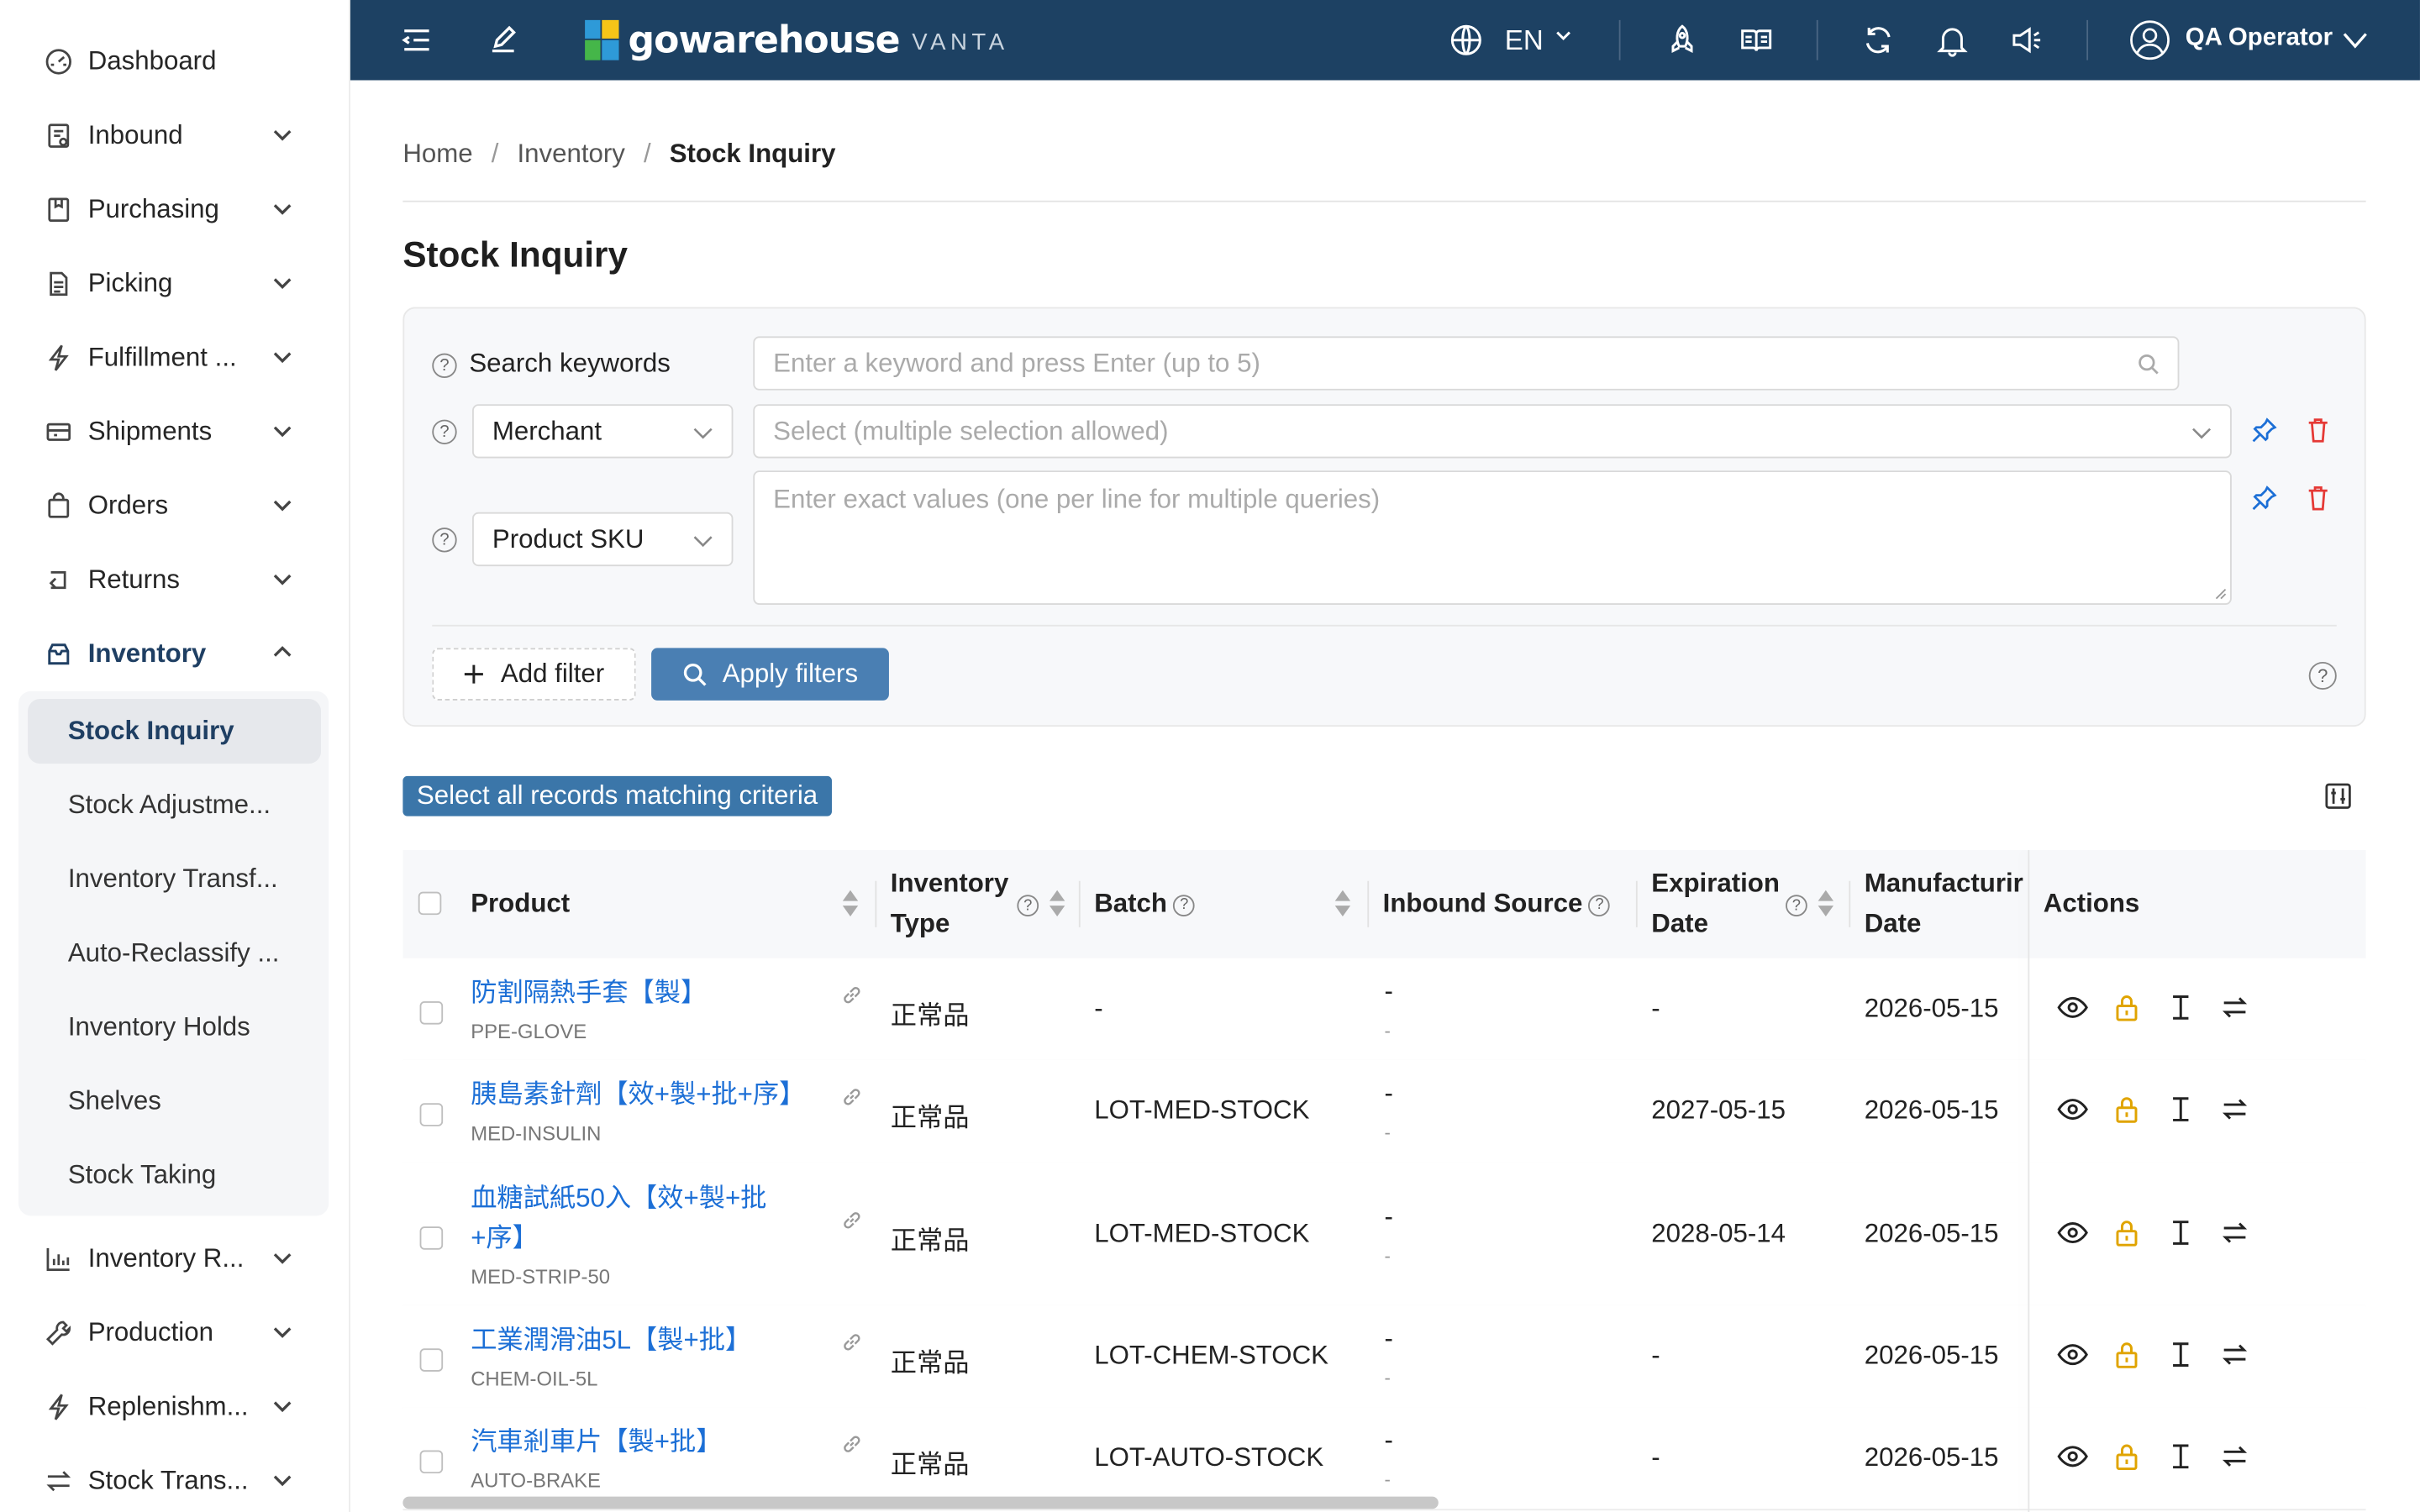  What do you see at coordinates (641, 1340) in the screenshot?
I see `product-link: 工業潤滑油5L【製+批】` at bounding box center [641, 1340].